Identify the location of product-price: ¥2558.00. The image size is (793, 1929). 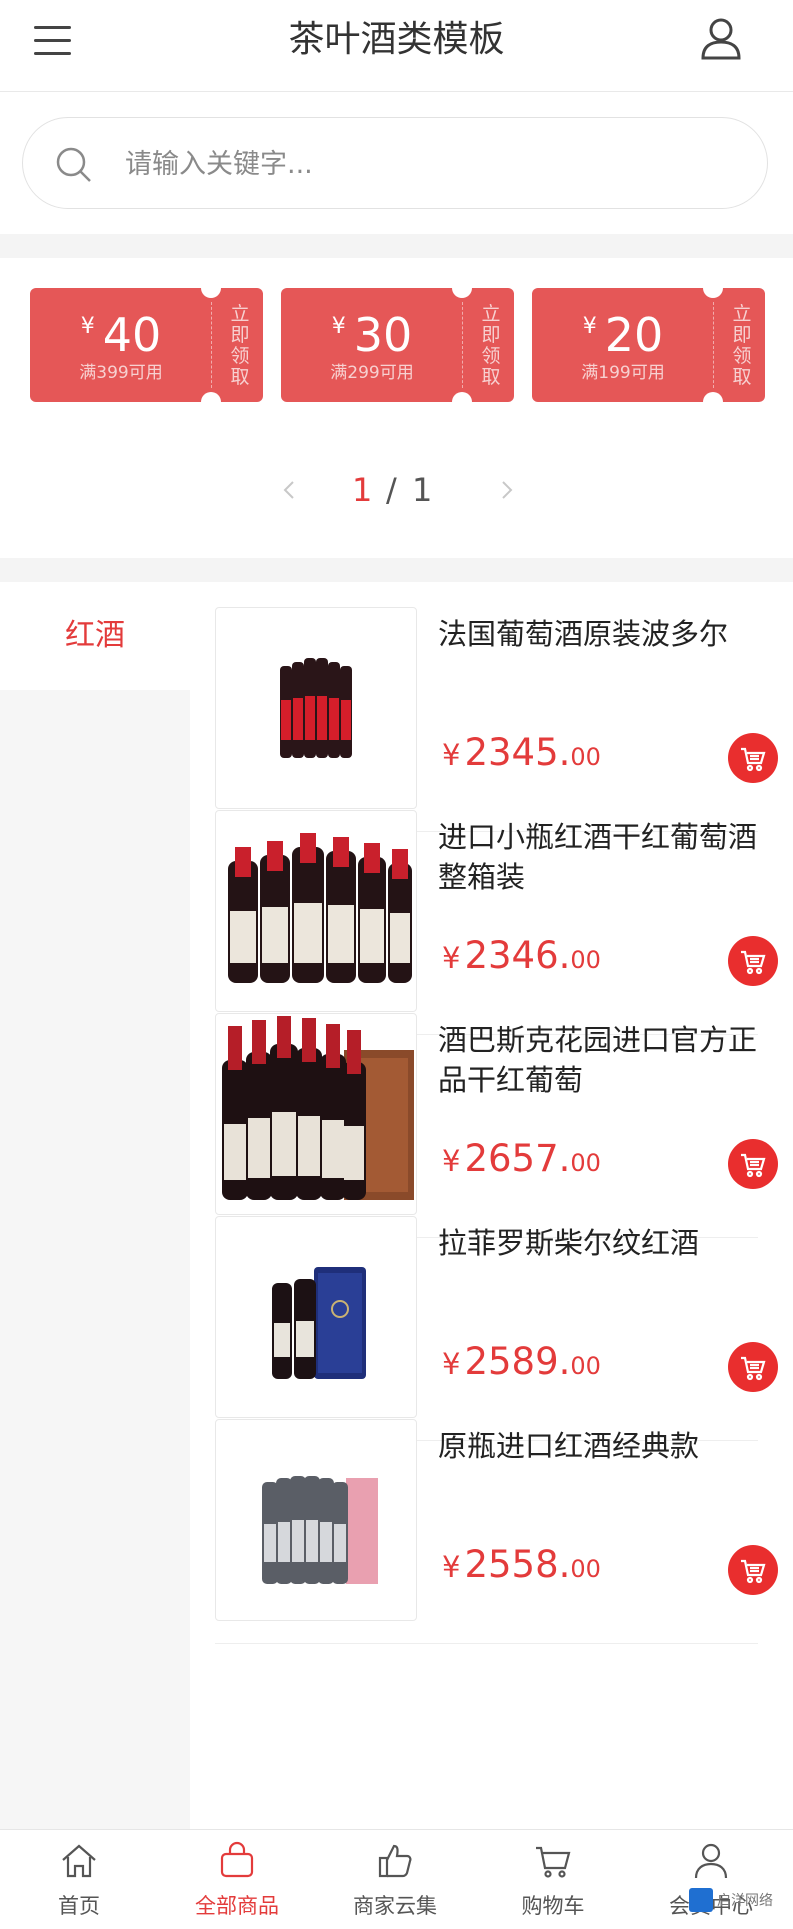
(521, 1567).